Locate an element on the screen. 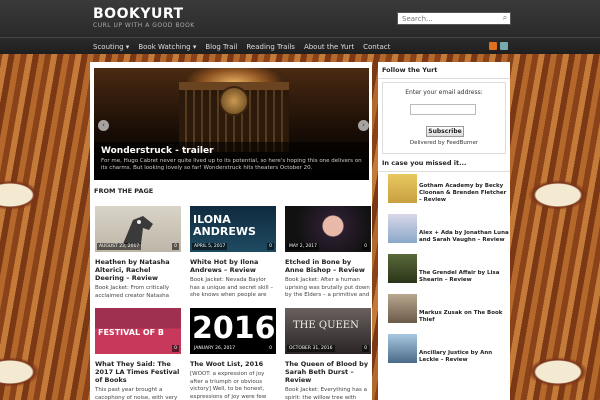  nav-reading-trails: Reading Trails is located at coordinates (270, 47).